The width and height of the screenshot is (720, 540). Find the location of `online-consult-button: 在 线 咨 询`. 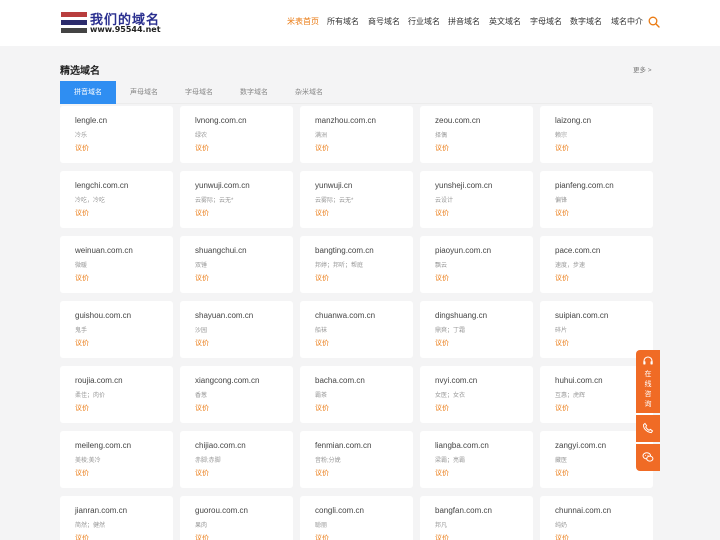

online-consult-button: 在 线 咨 询 is located at coordinates (648, 381).